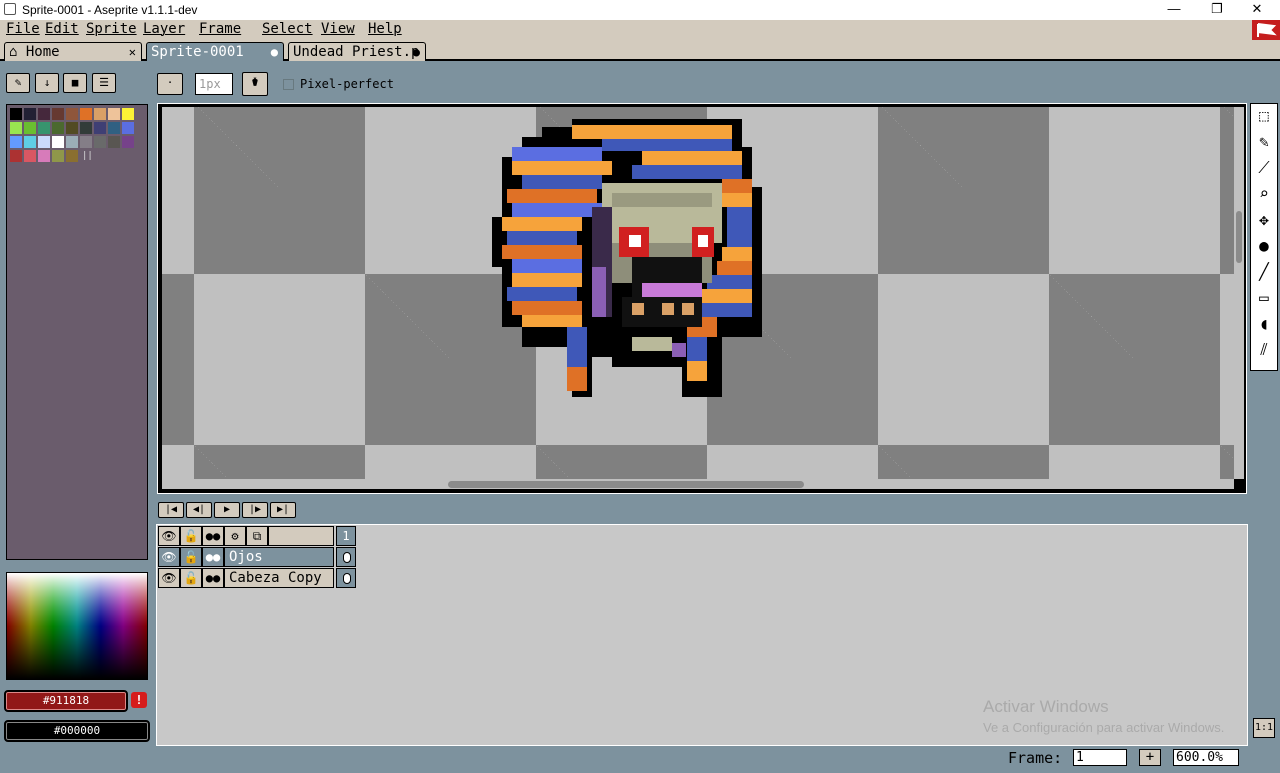 This screenshot has height=773, width=1280. I want to click on tab-undead-priest: Undead Priest.p ●, so click(357, 51).